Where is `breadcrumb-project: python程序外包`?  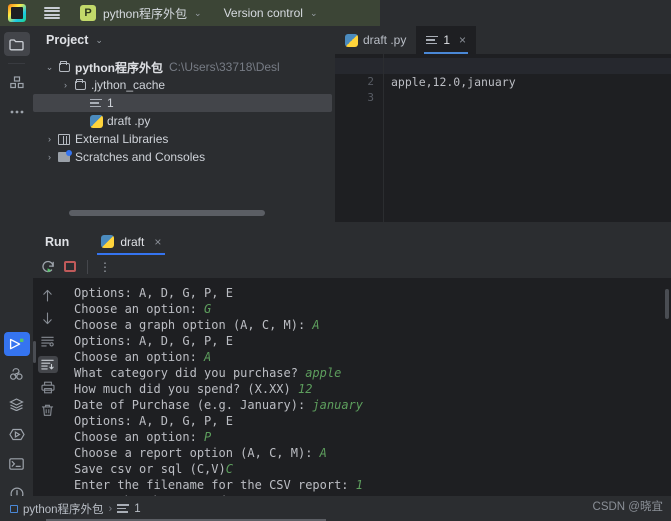 breadcrumb-project: python程序外包 is located at coordinates (63, 509).